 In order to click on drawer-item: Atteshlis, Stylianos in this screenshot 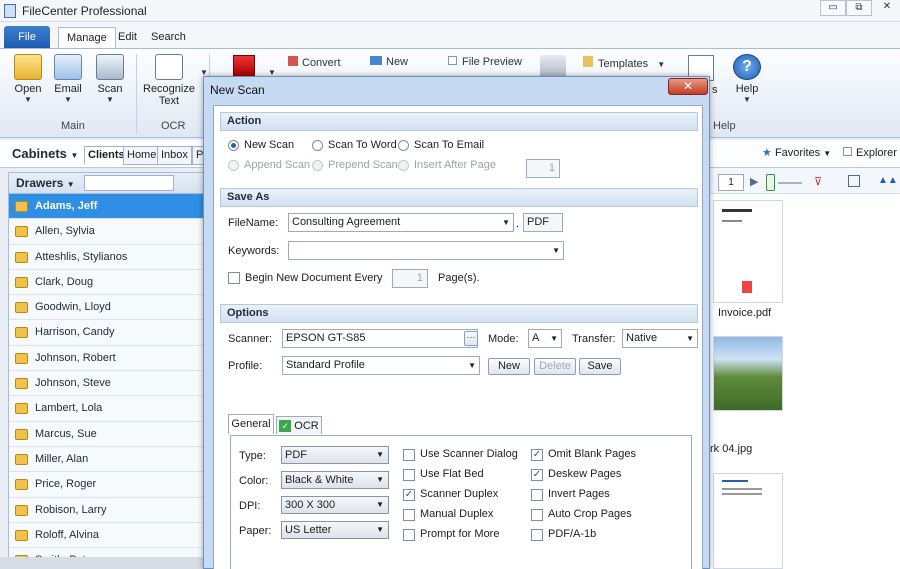, I will do `click(107, 257)`.